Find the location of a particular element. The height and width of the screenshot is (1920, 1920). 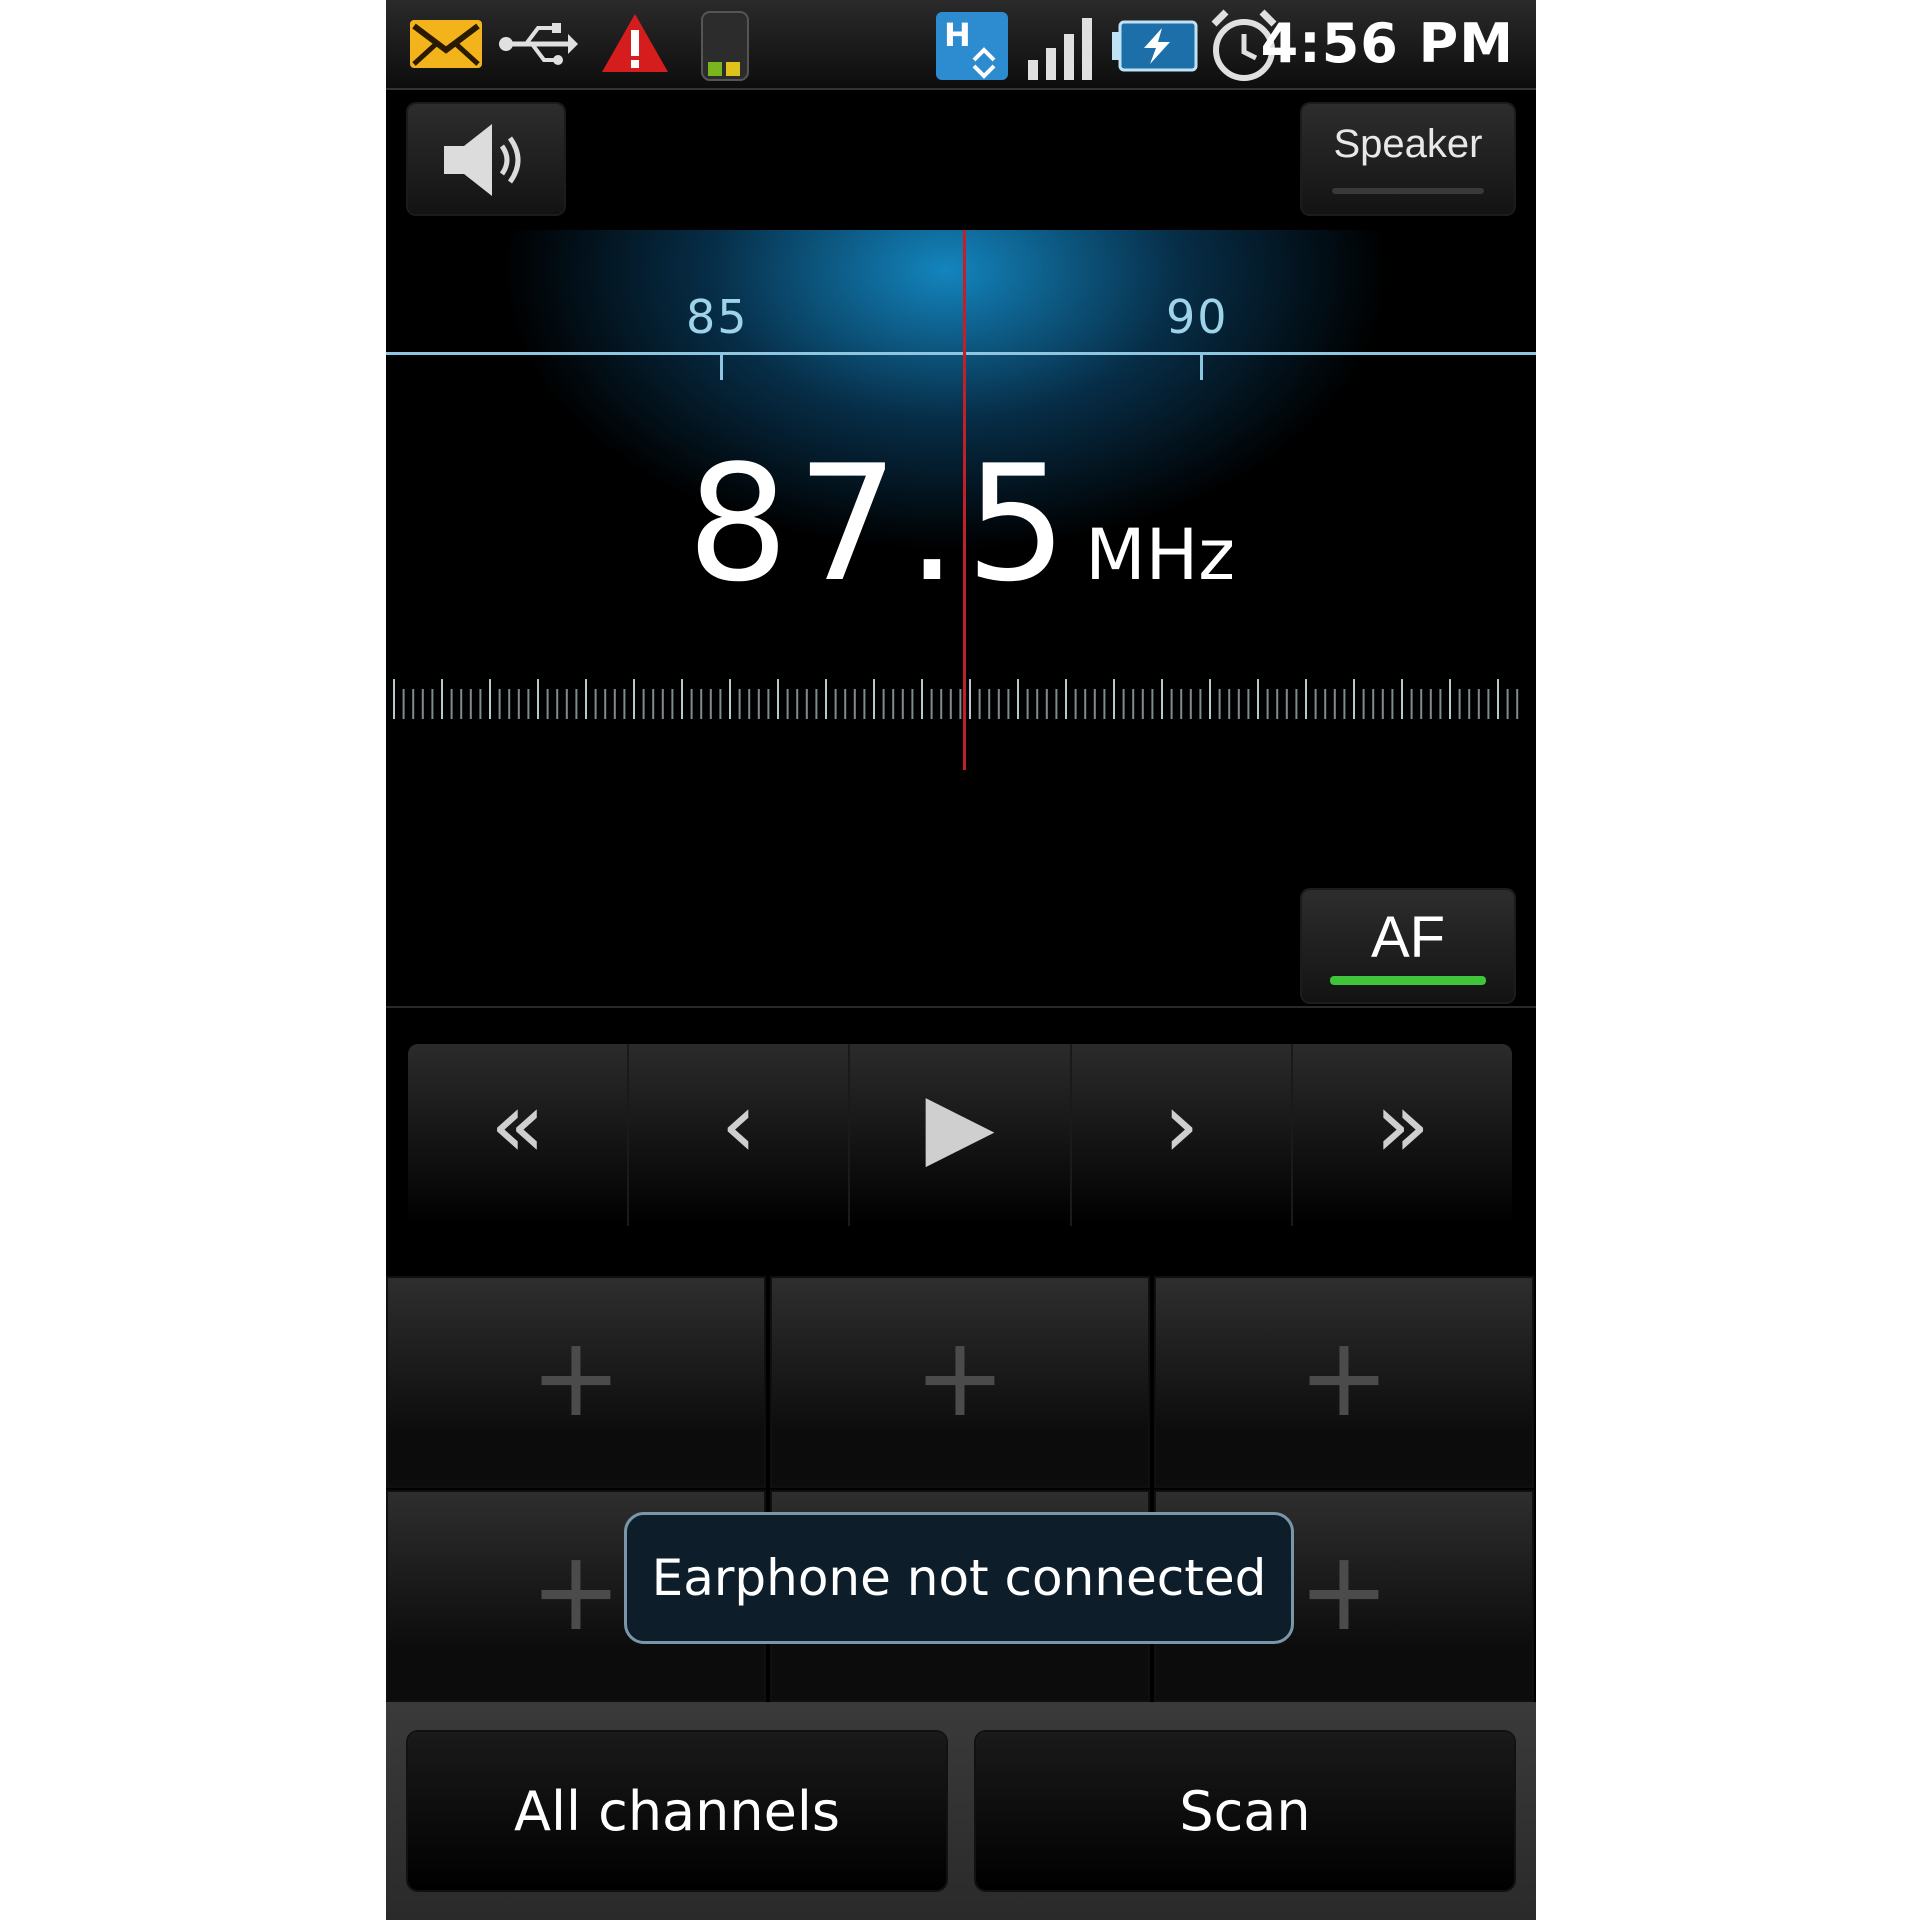

tuning-needle is located at coordinates (964, 500).